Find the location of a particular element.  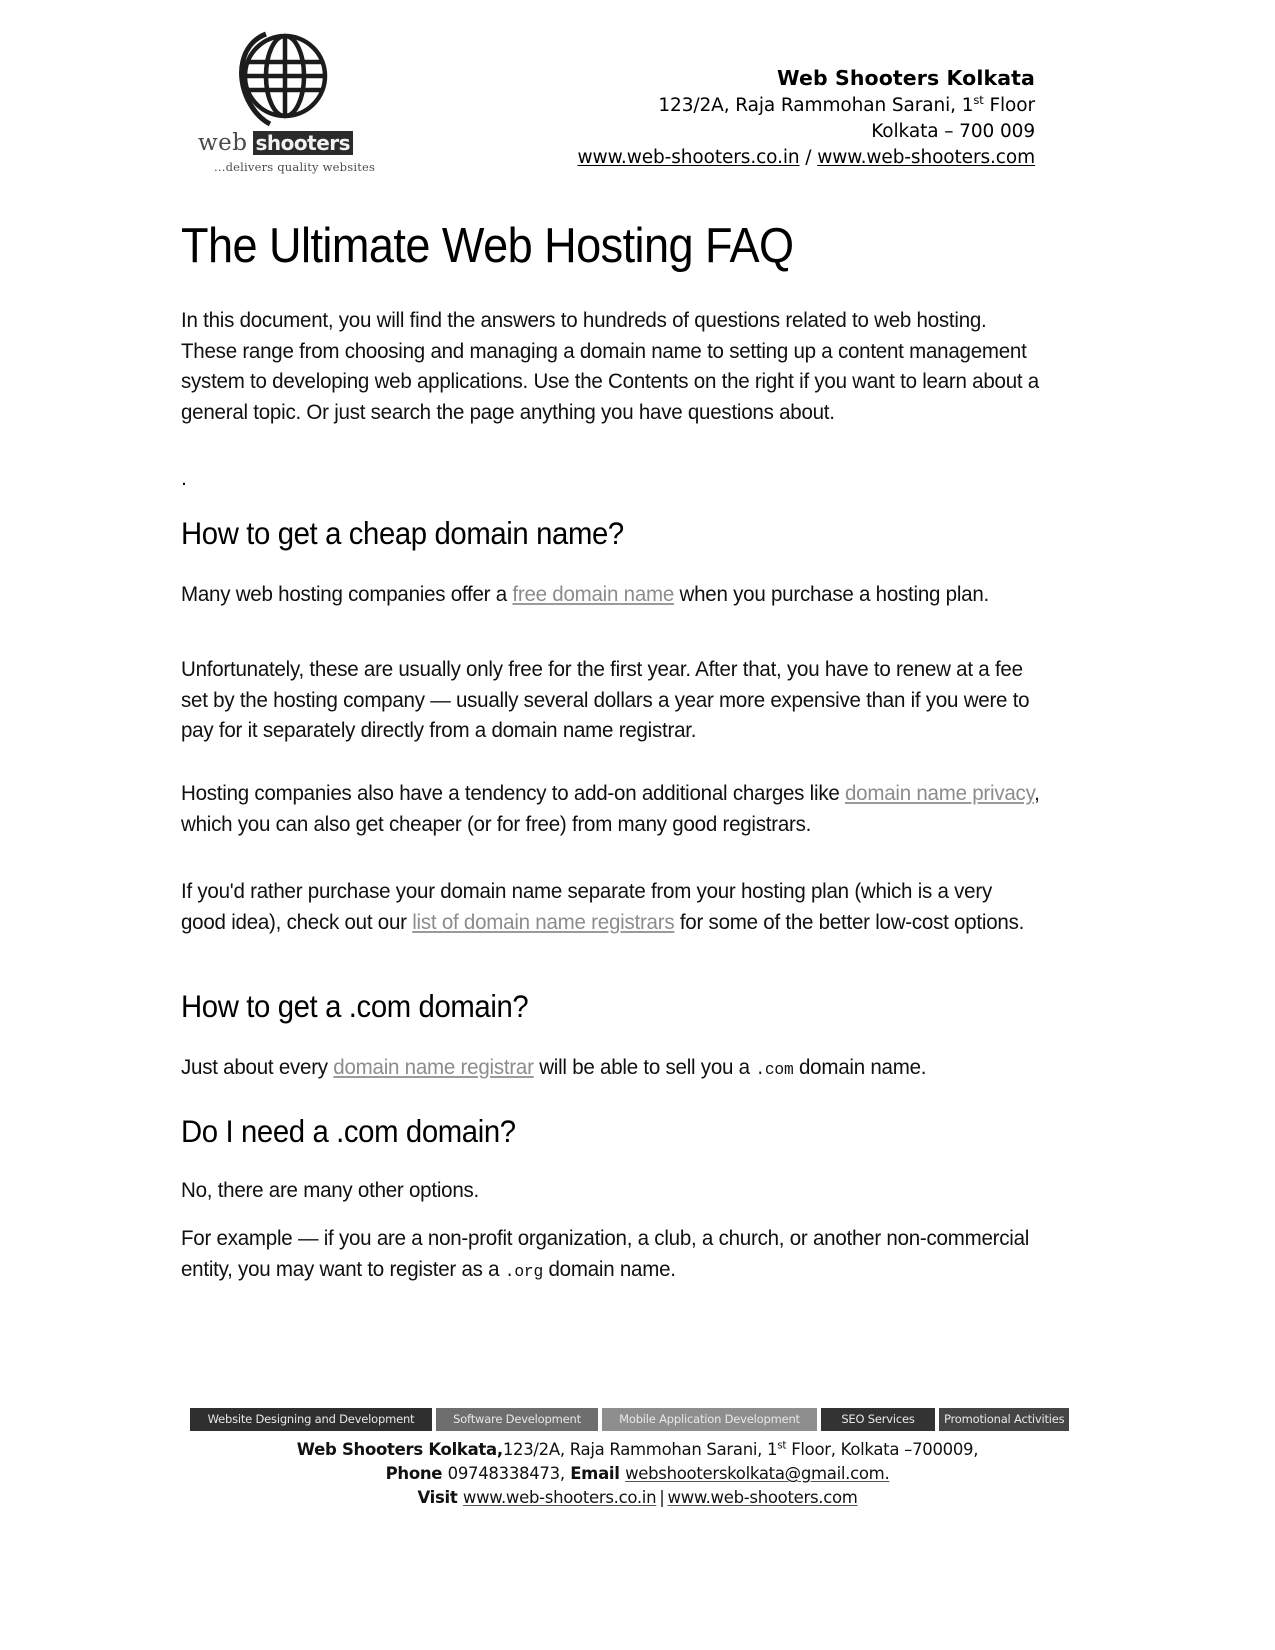

address-street: 123/2A, Raja Rammohan Sarani, 1 is located at coordinates (816, 106).